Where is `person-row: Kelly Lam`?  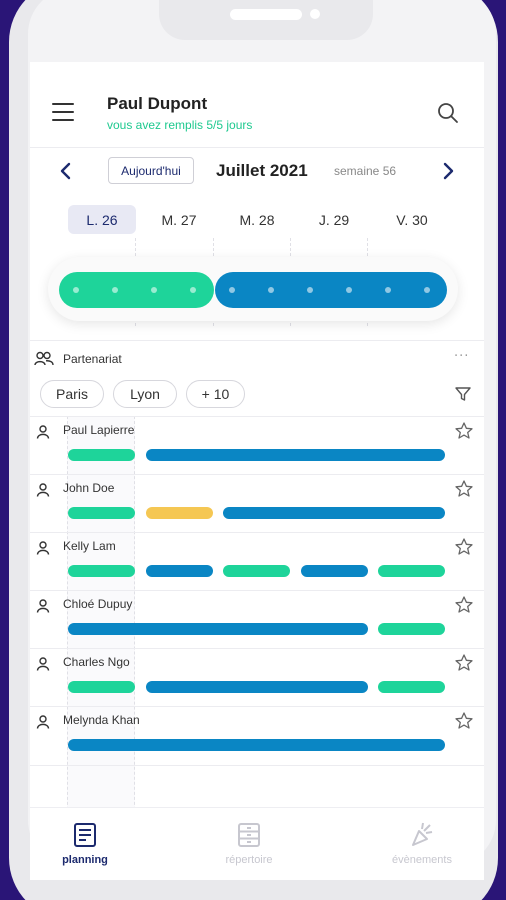
person-row: Kelly Lam is located at coordinates (257, 561).